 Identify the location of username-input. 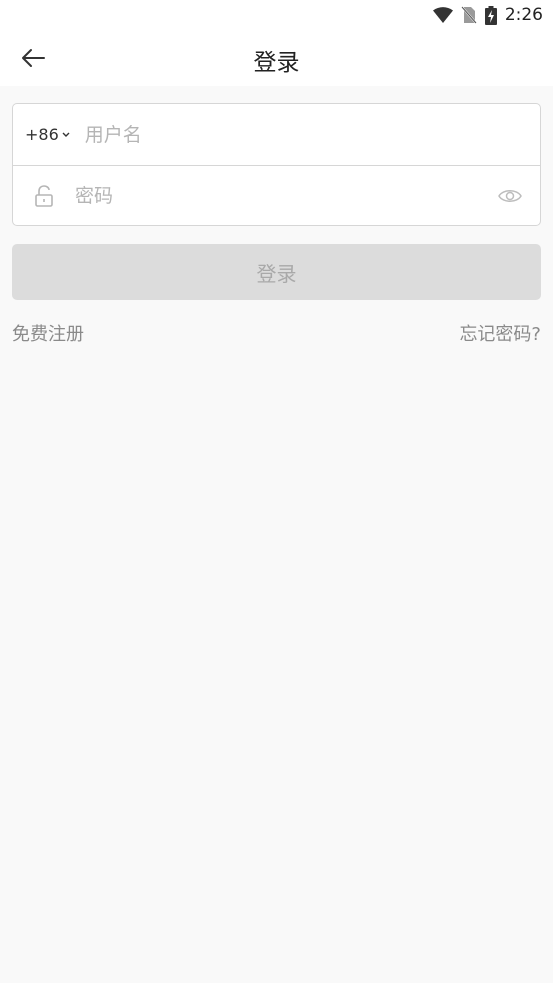
(294, 134).